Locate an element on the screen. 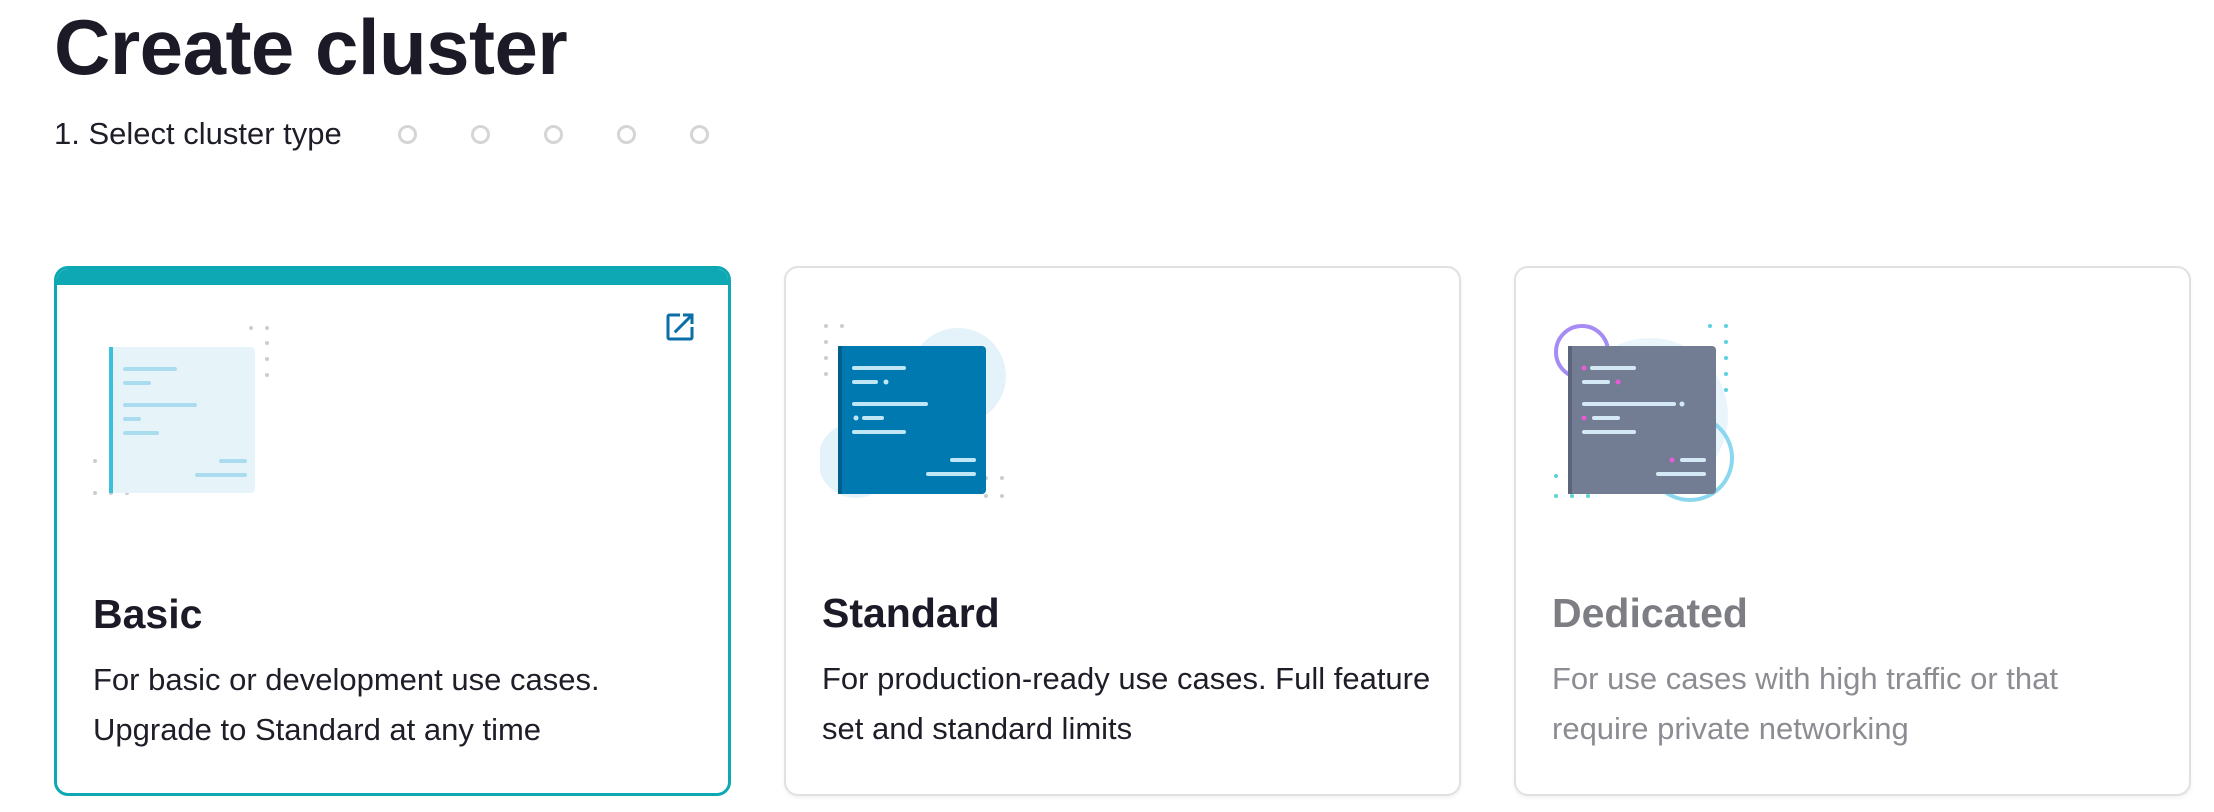 This screenshot has width=2214, height=812. page-title: Create cluster is located at coordinates (311, 47).